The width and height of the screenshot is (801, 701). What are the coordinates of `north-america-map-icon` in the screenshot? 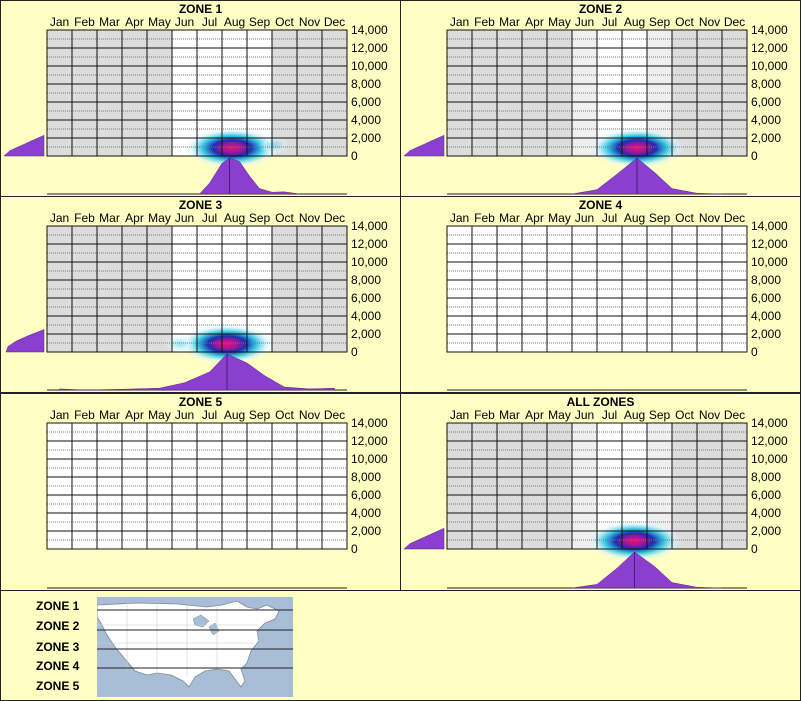 It's located at (195, 647).